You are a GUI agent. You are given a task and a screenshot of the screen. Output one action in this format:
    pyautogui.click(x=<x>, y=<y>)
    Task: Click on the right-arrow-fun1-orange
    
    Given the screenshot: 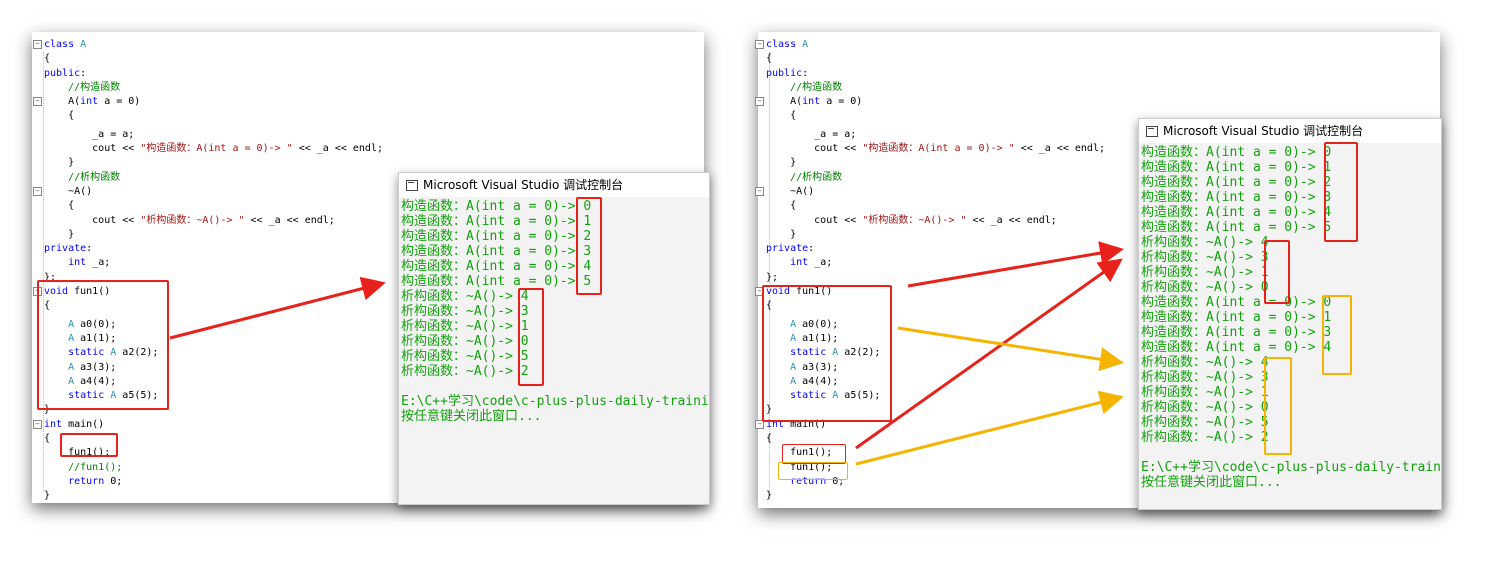 What is the action you would take?
    pyautogui.click(x=1010, y=349)
    